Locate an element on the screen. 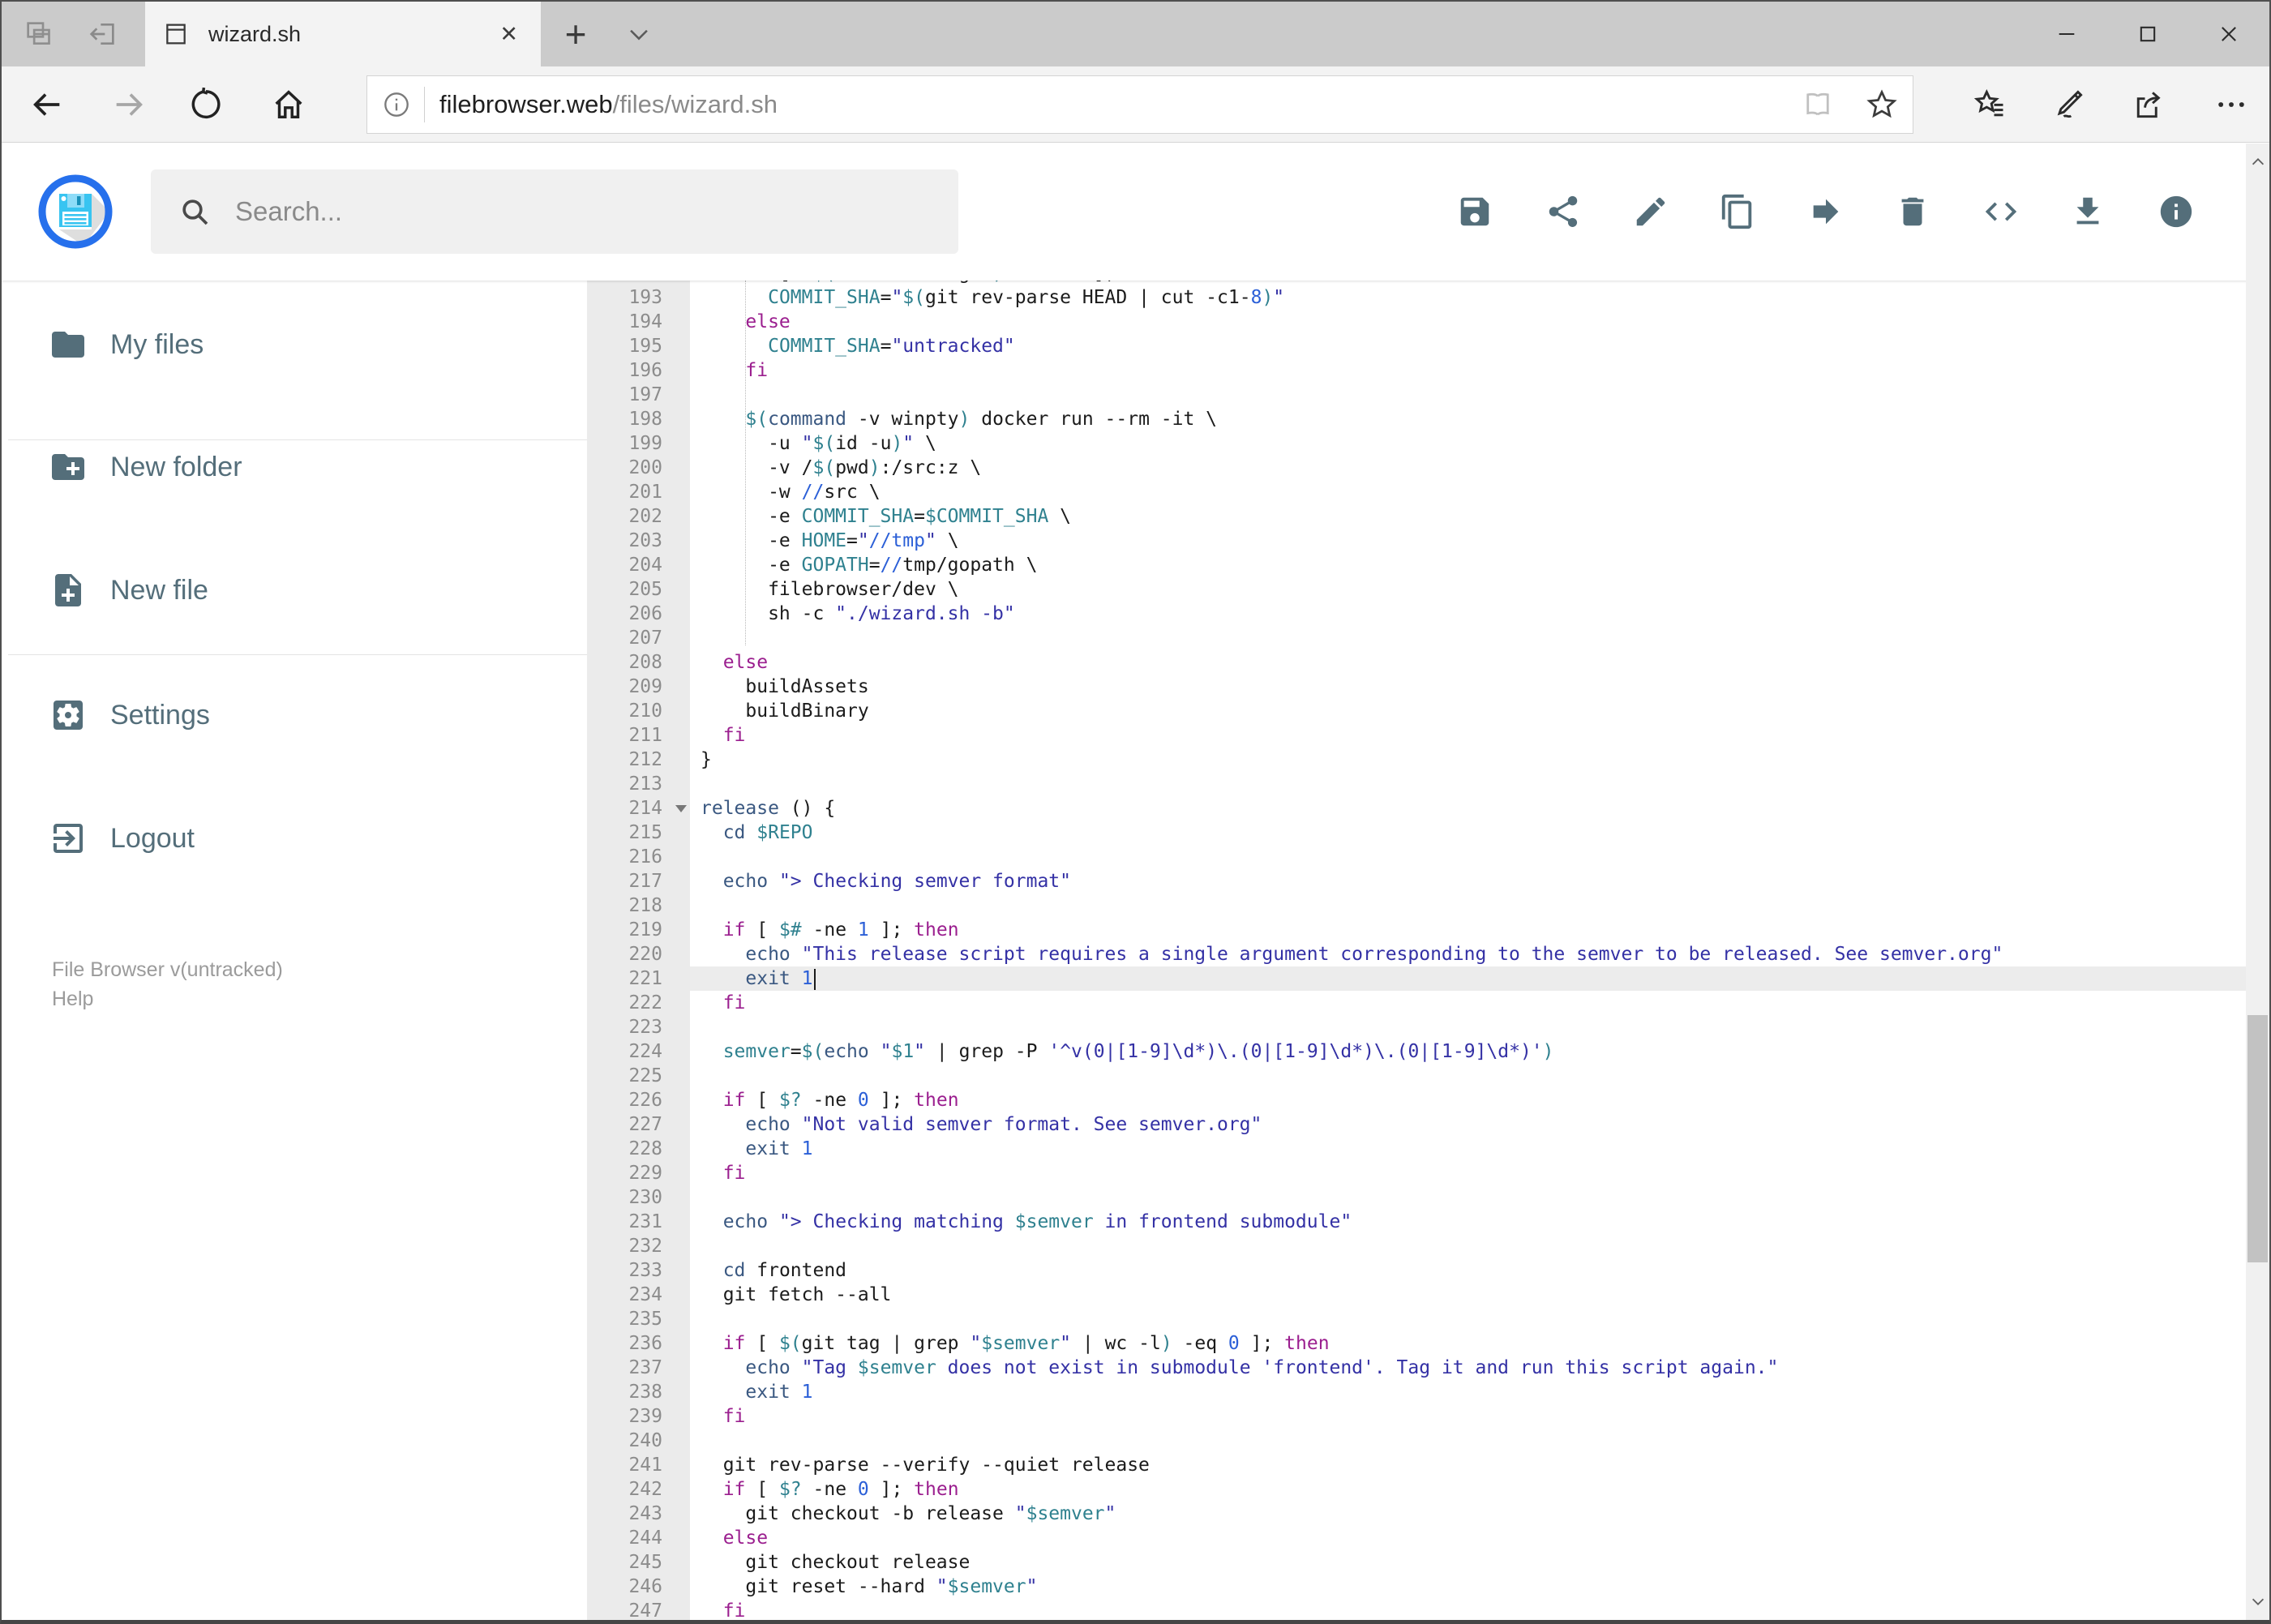 This screenshot has width=2271, height=1624. tab-list-chevron-icon is located at coordinates (639, 34).